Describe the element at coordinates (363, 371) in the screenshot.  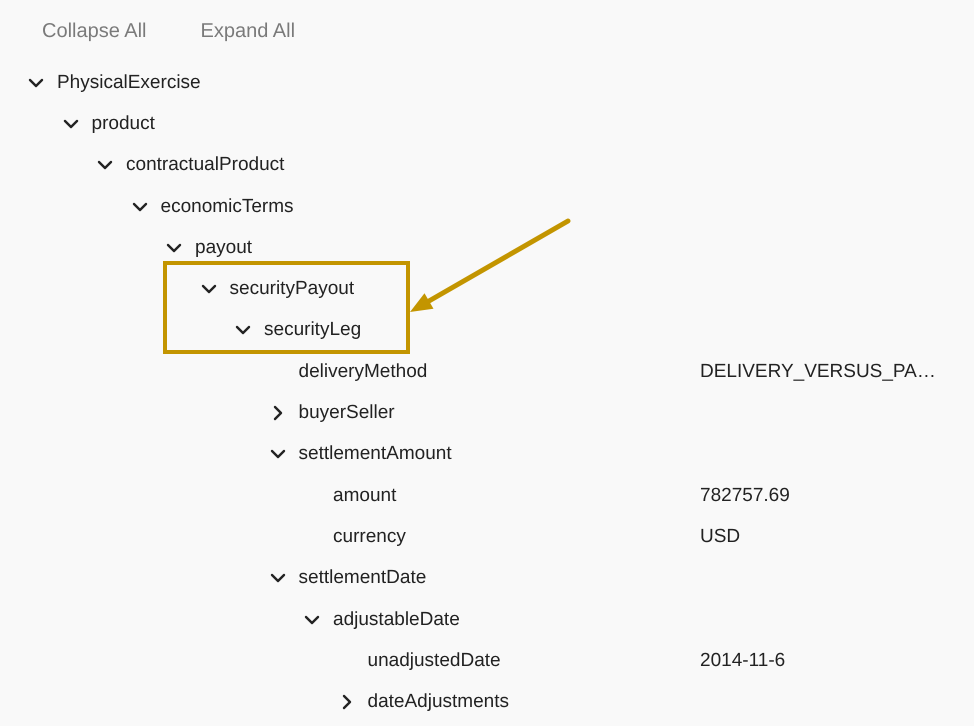
I see `tree-node-label: deliveryMethod` at that location.